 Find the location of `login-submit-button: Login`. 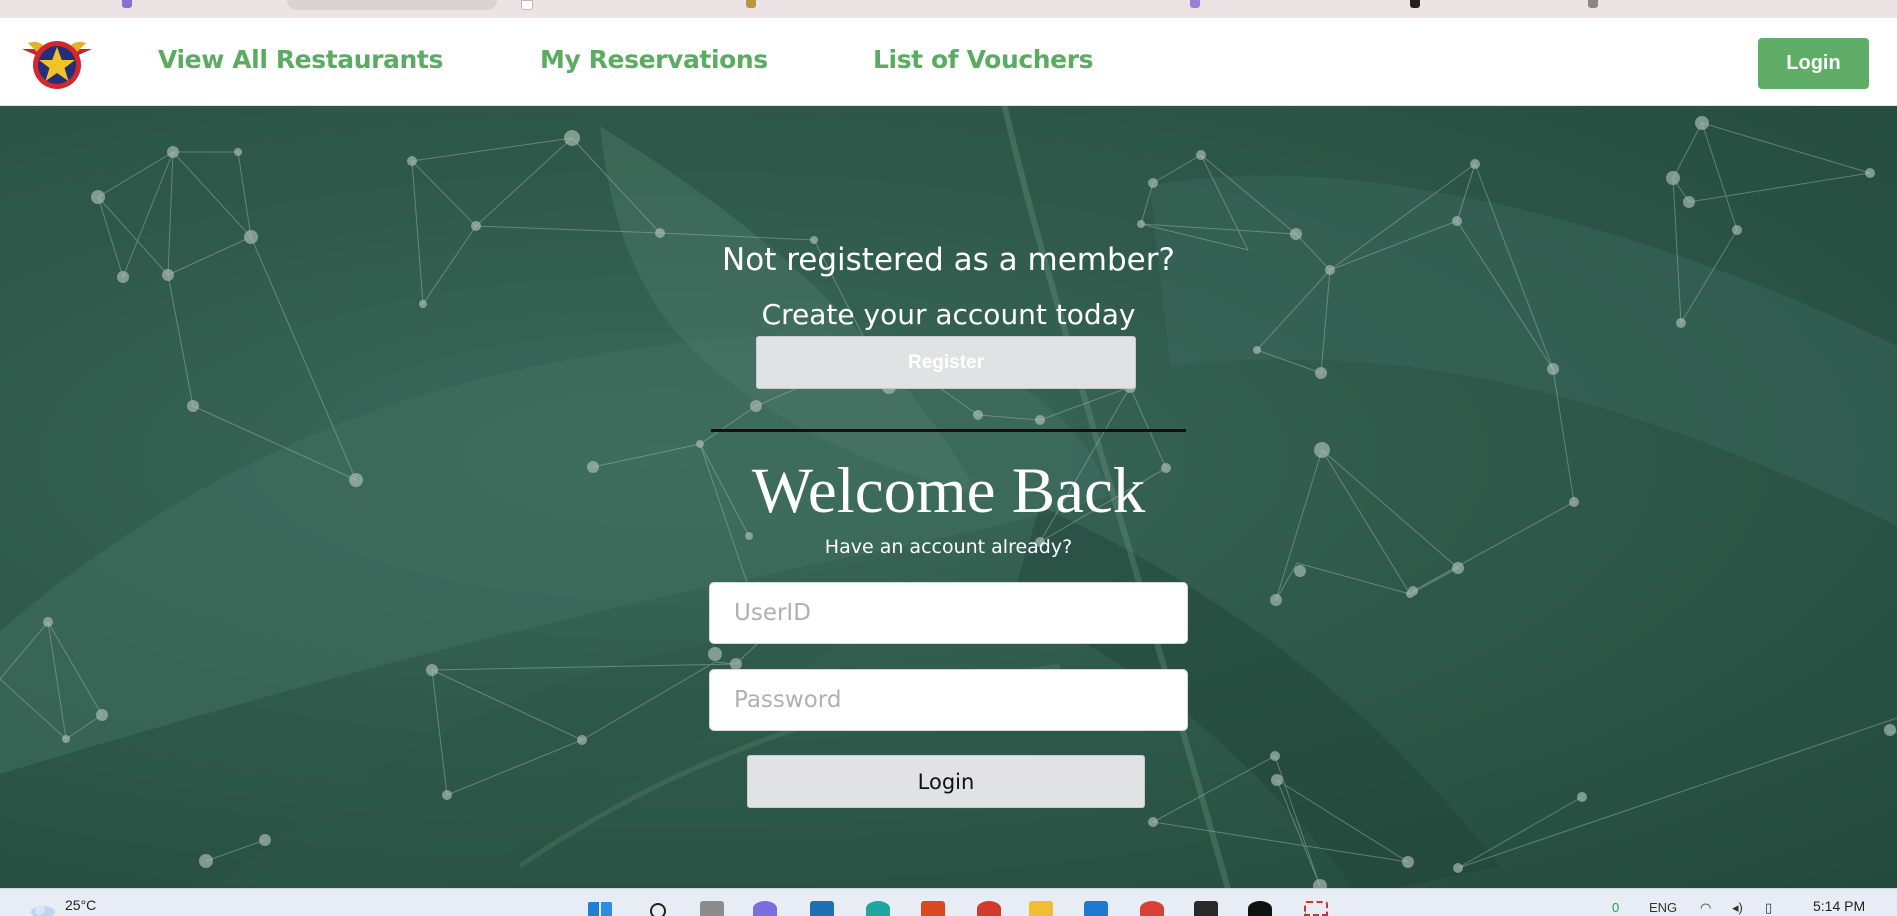

login-submit-button: Login is located at coordinates (946, 781).